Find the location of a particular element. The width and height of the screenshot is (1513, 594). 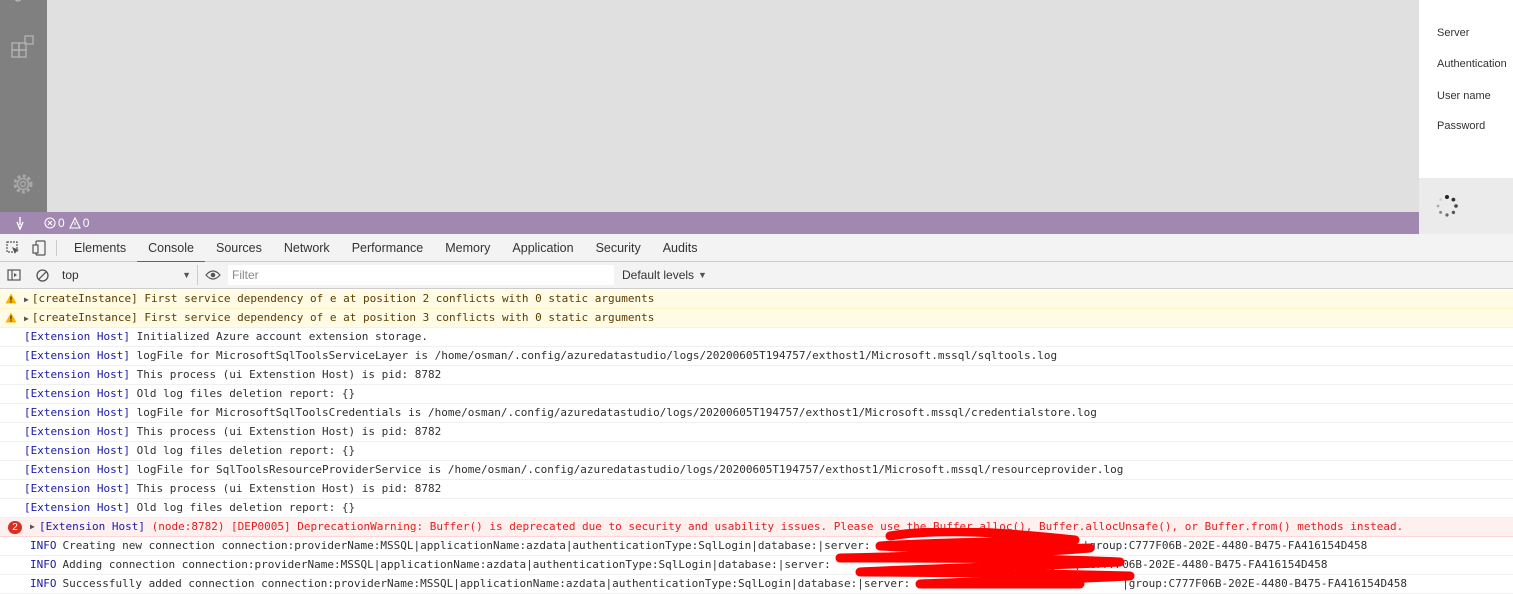

tab-memory: Memory is located at coordinates (467, 248).